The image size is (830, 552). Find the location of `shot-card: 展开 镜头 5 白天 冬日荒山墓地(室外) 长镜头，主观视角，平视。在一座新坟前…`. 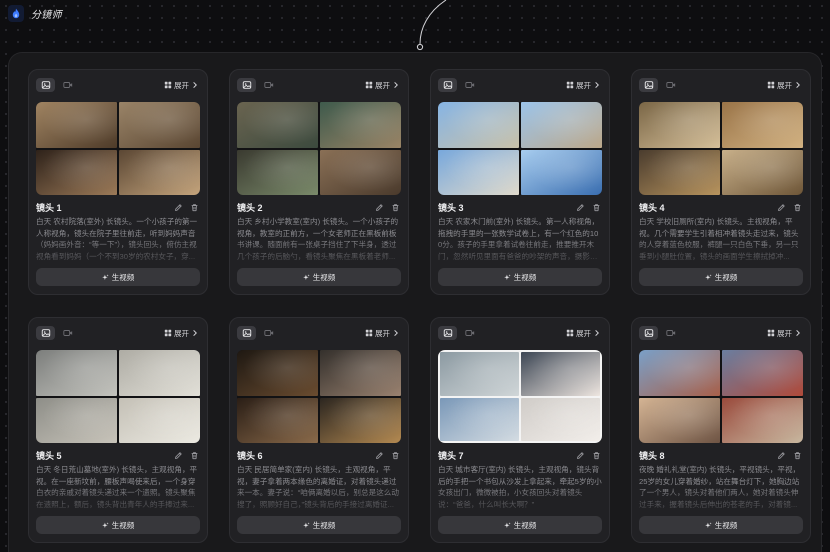

shot-card: 展开 镜头 5 白天 冬日荒山墓地(室外) 长镜头，主观视角，平视。在一座新坟前… is located at coordinates (118, 430).